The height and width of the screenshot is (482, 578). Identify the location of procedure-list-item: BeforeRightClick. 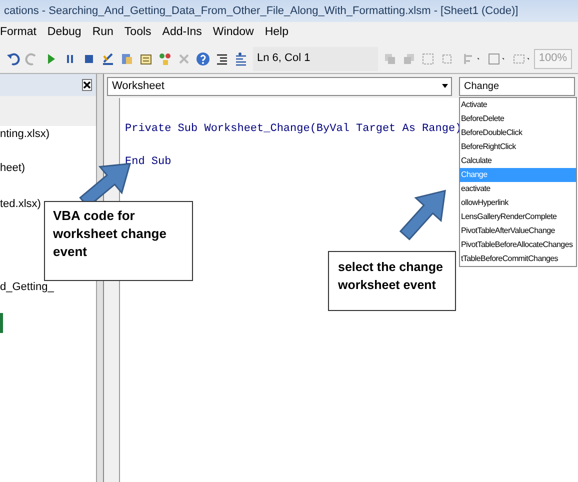
(518, 147).